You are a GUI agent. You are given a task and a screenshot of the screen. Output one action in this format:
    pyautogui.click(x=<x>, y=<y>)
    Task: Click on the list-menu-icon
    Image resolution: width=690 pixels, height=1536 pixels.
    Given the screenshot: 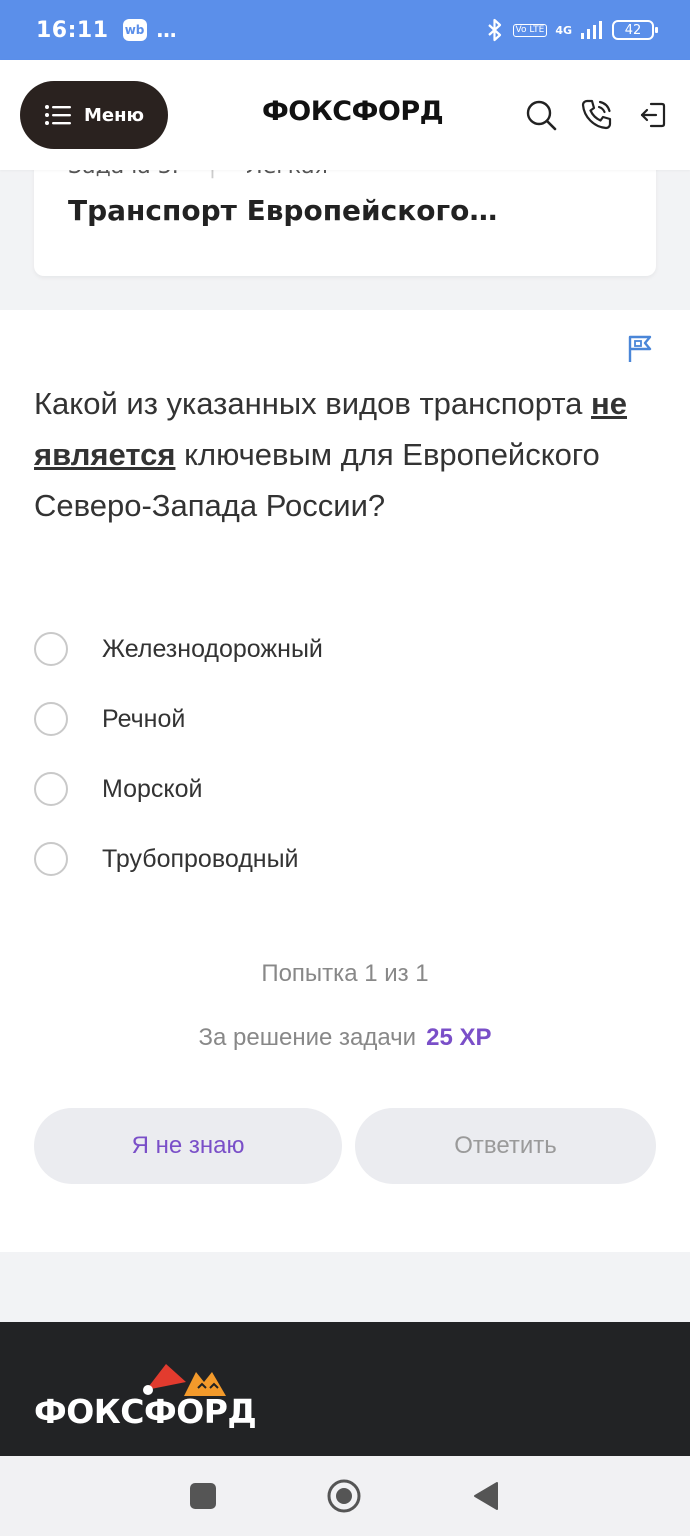 What is the action you would take?
    pyautogui.click(x=57, y=115)
    